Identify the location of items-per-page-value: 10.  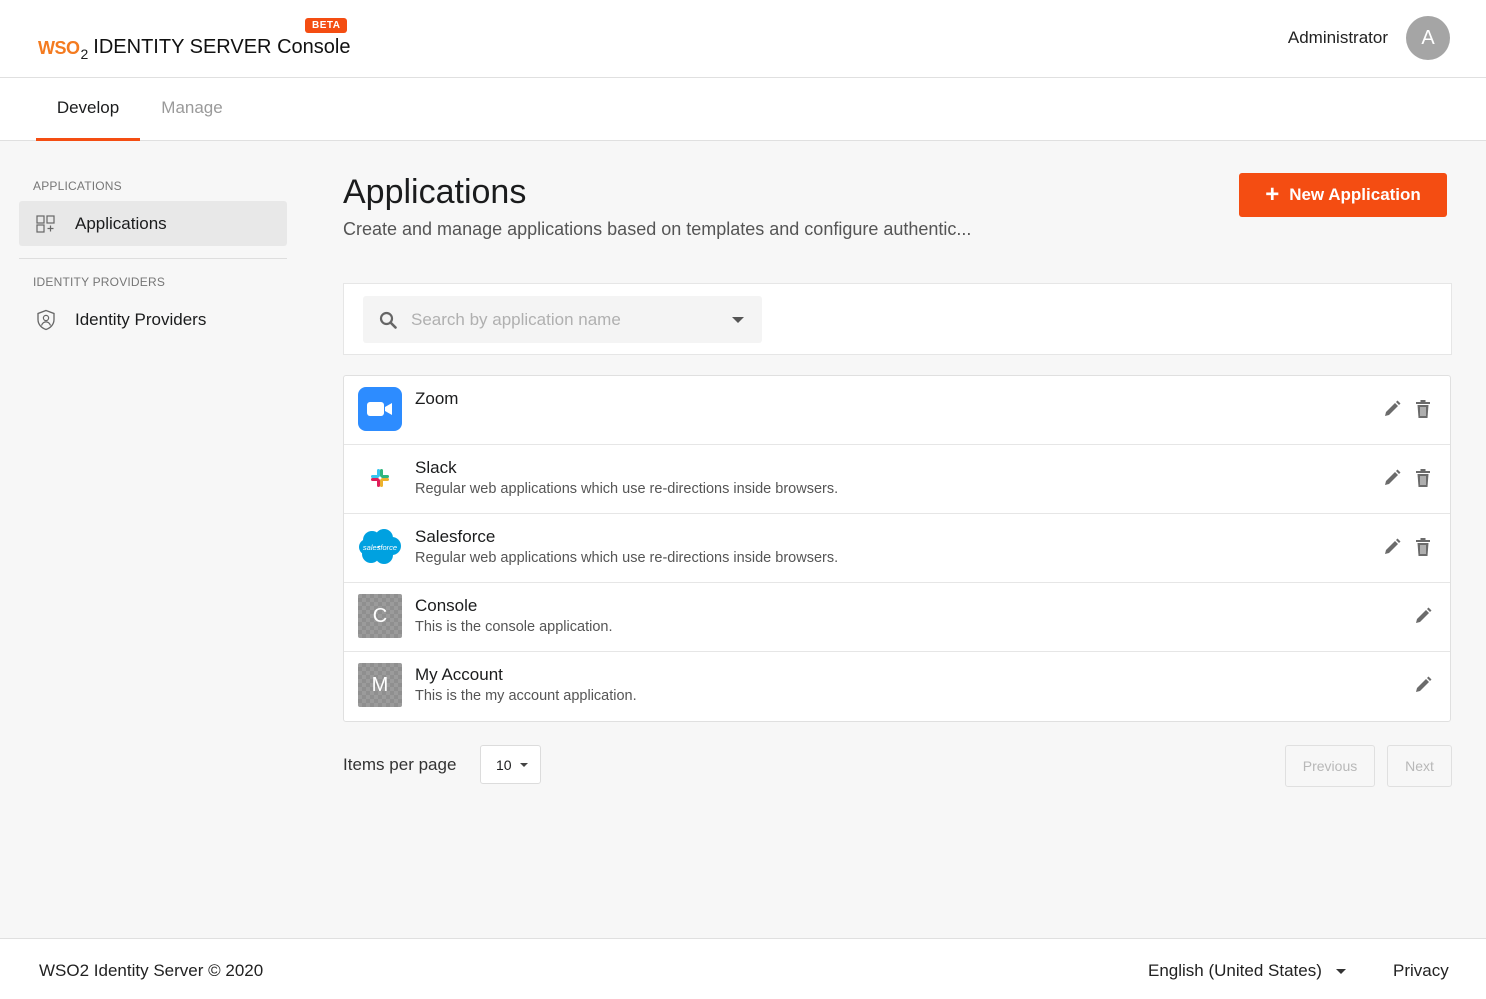
(504, 764).